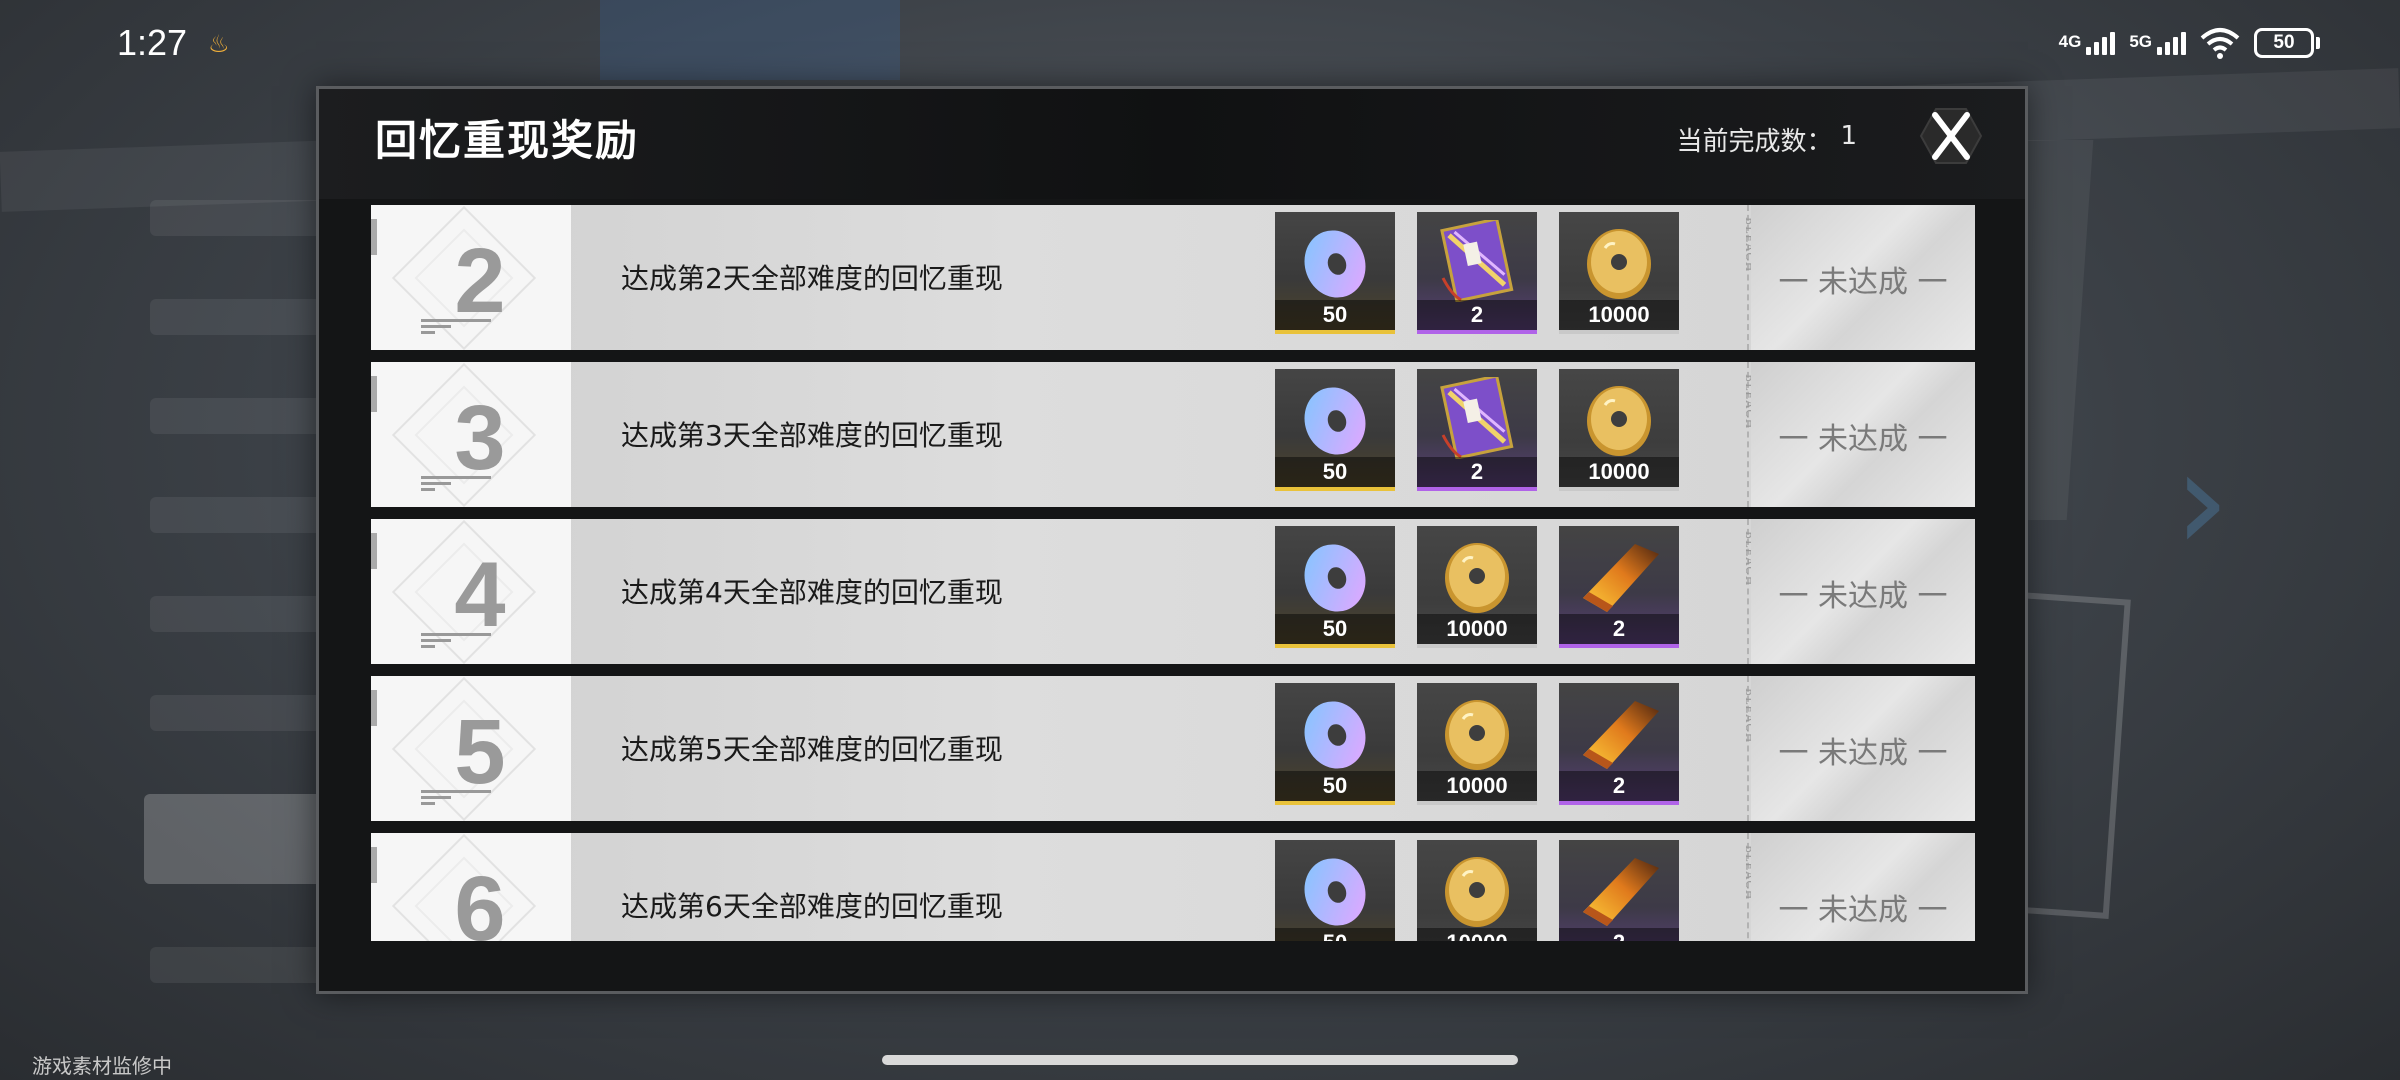  I want to click on reward-row: 4 达成第4天全部难度的回忆重现 50 10000 2 BLEACH 一 未达成 一, so click(1173, 591).